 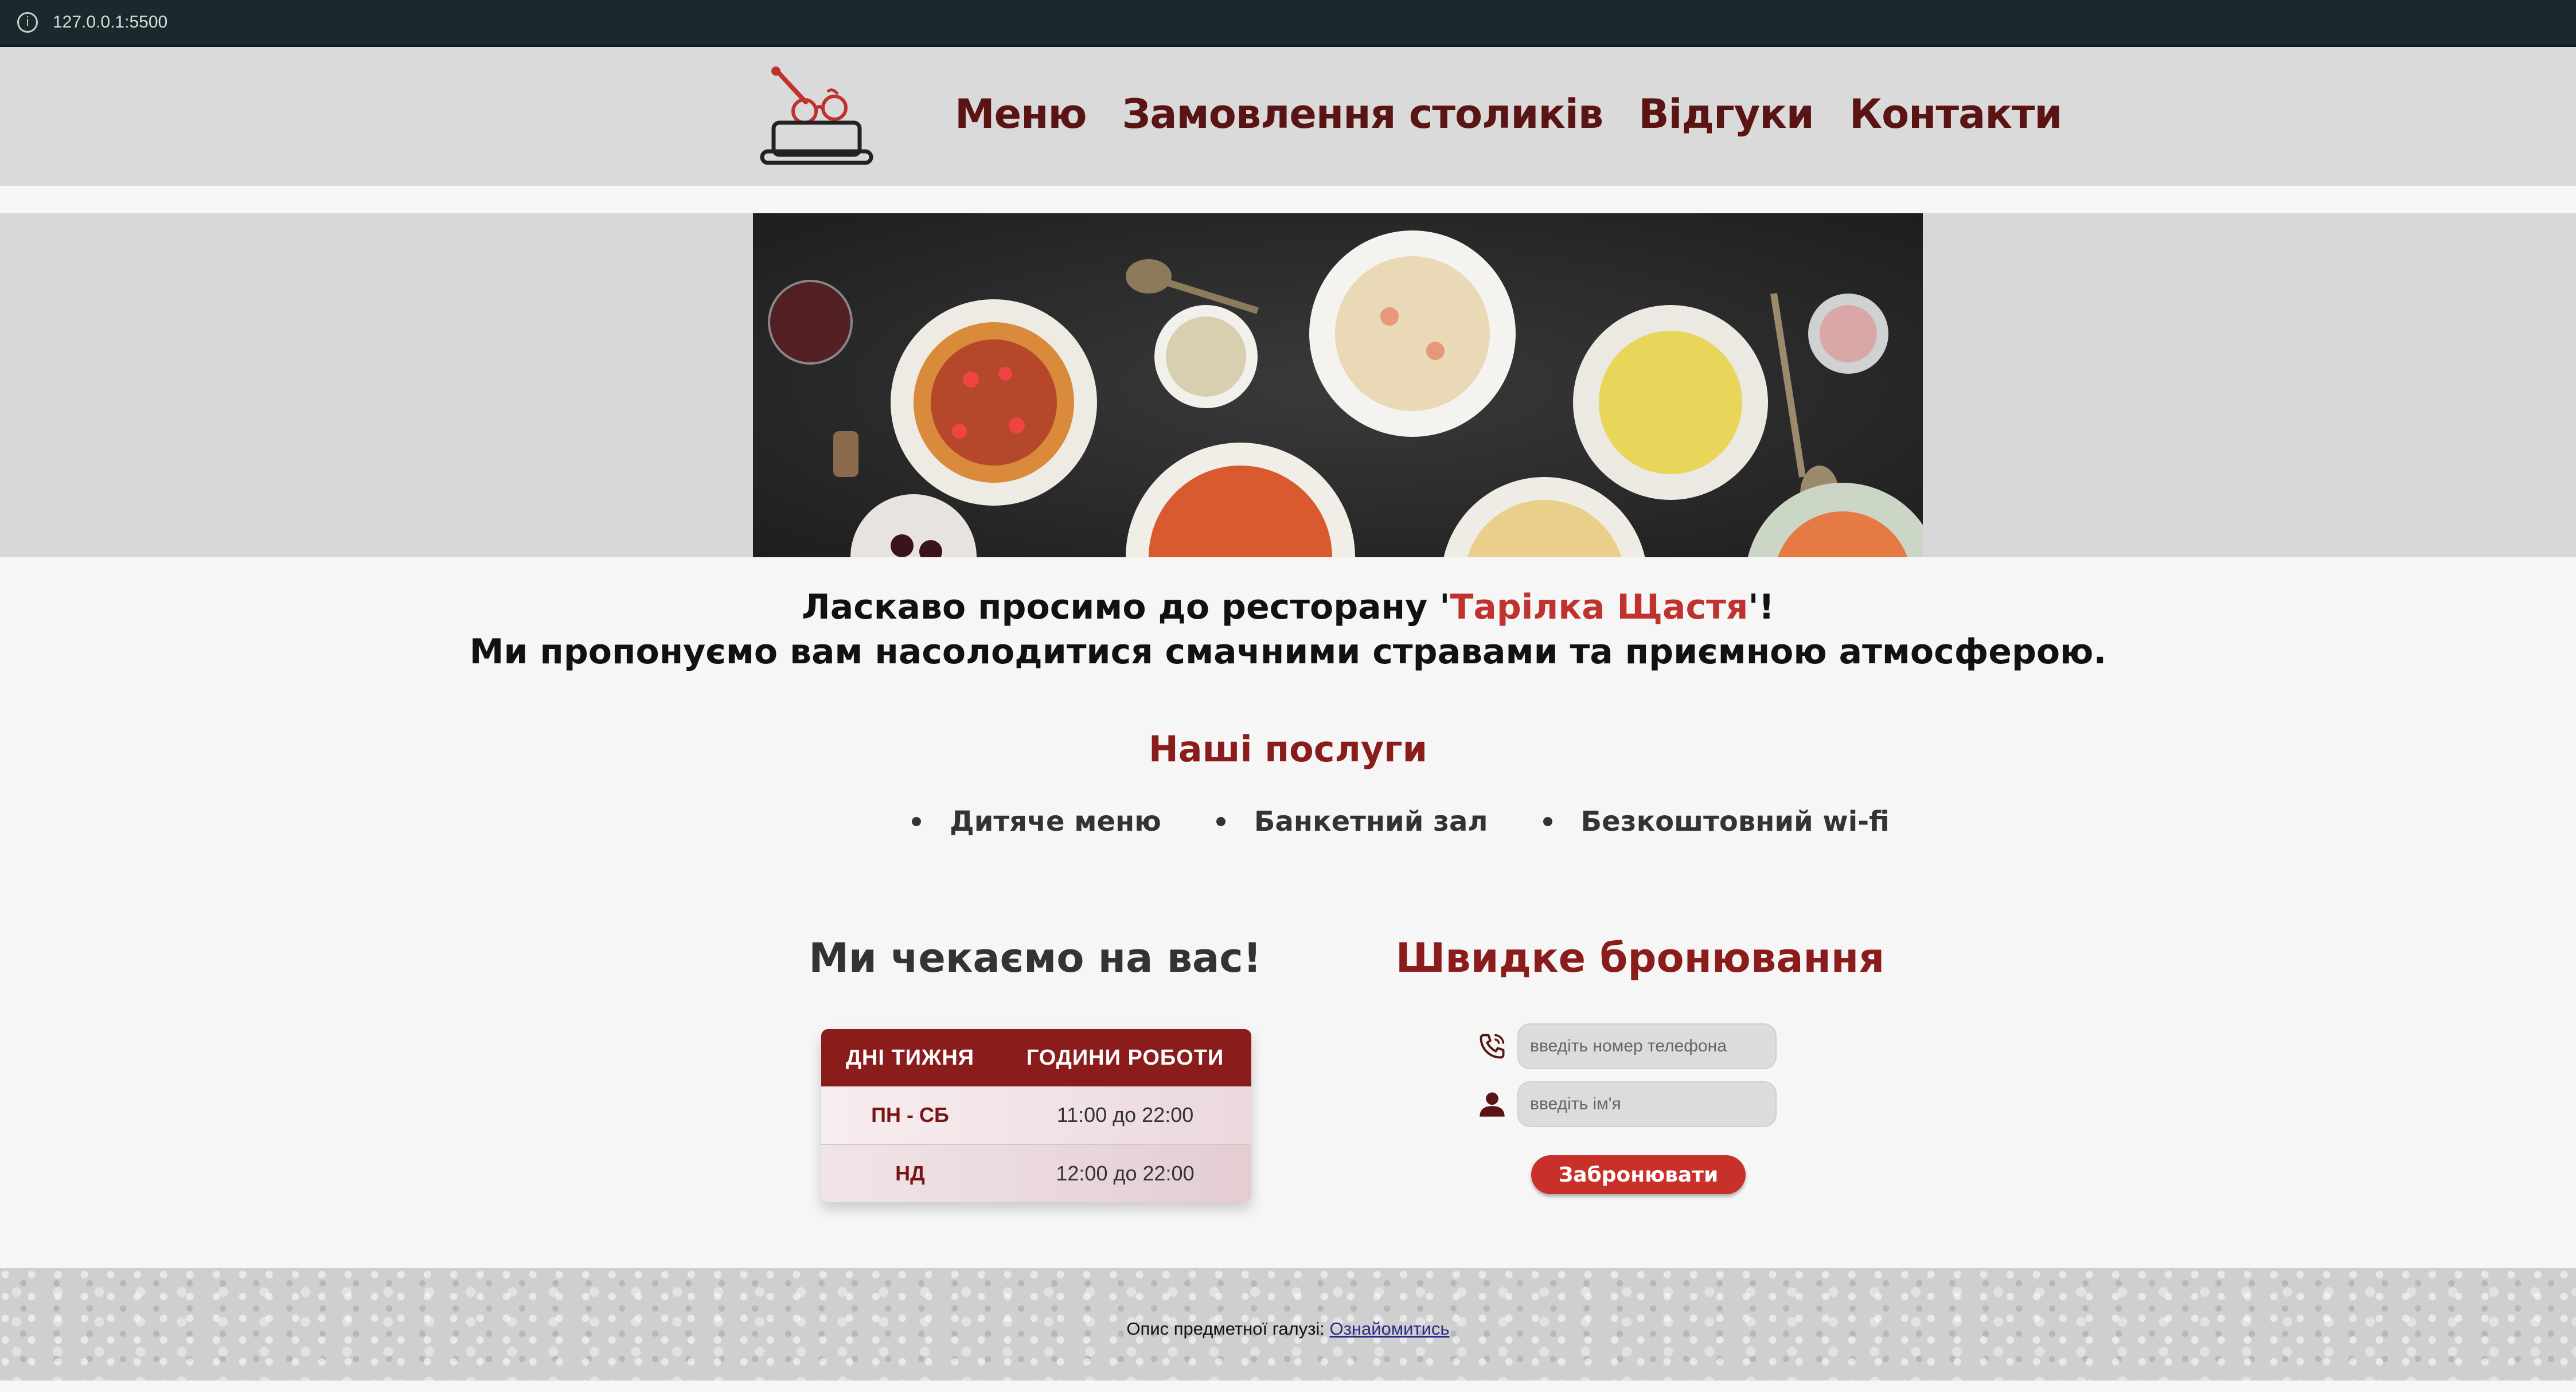 I want to click on phone-field, so click(x=1627, y=1046).